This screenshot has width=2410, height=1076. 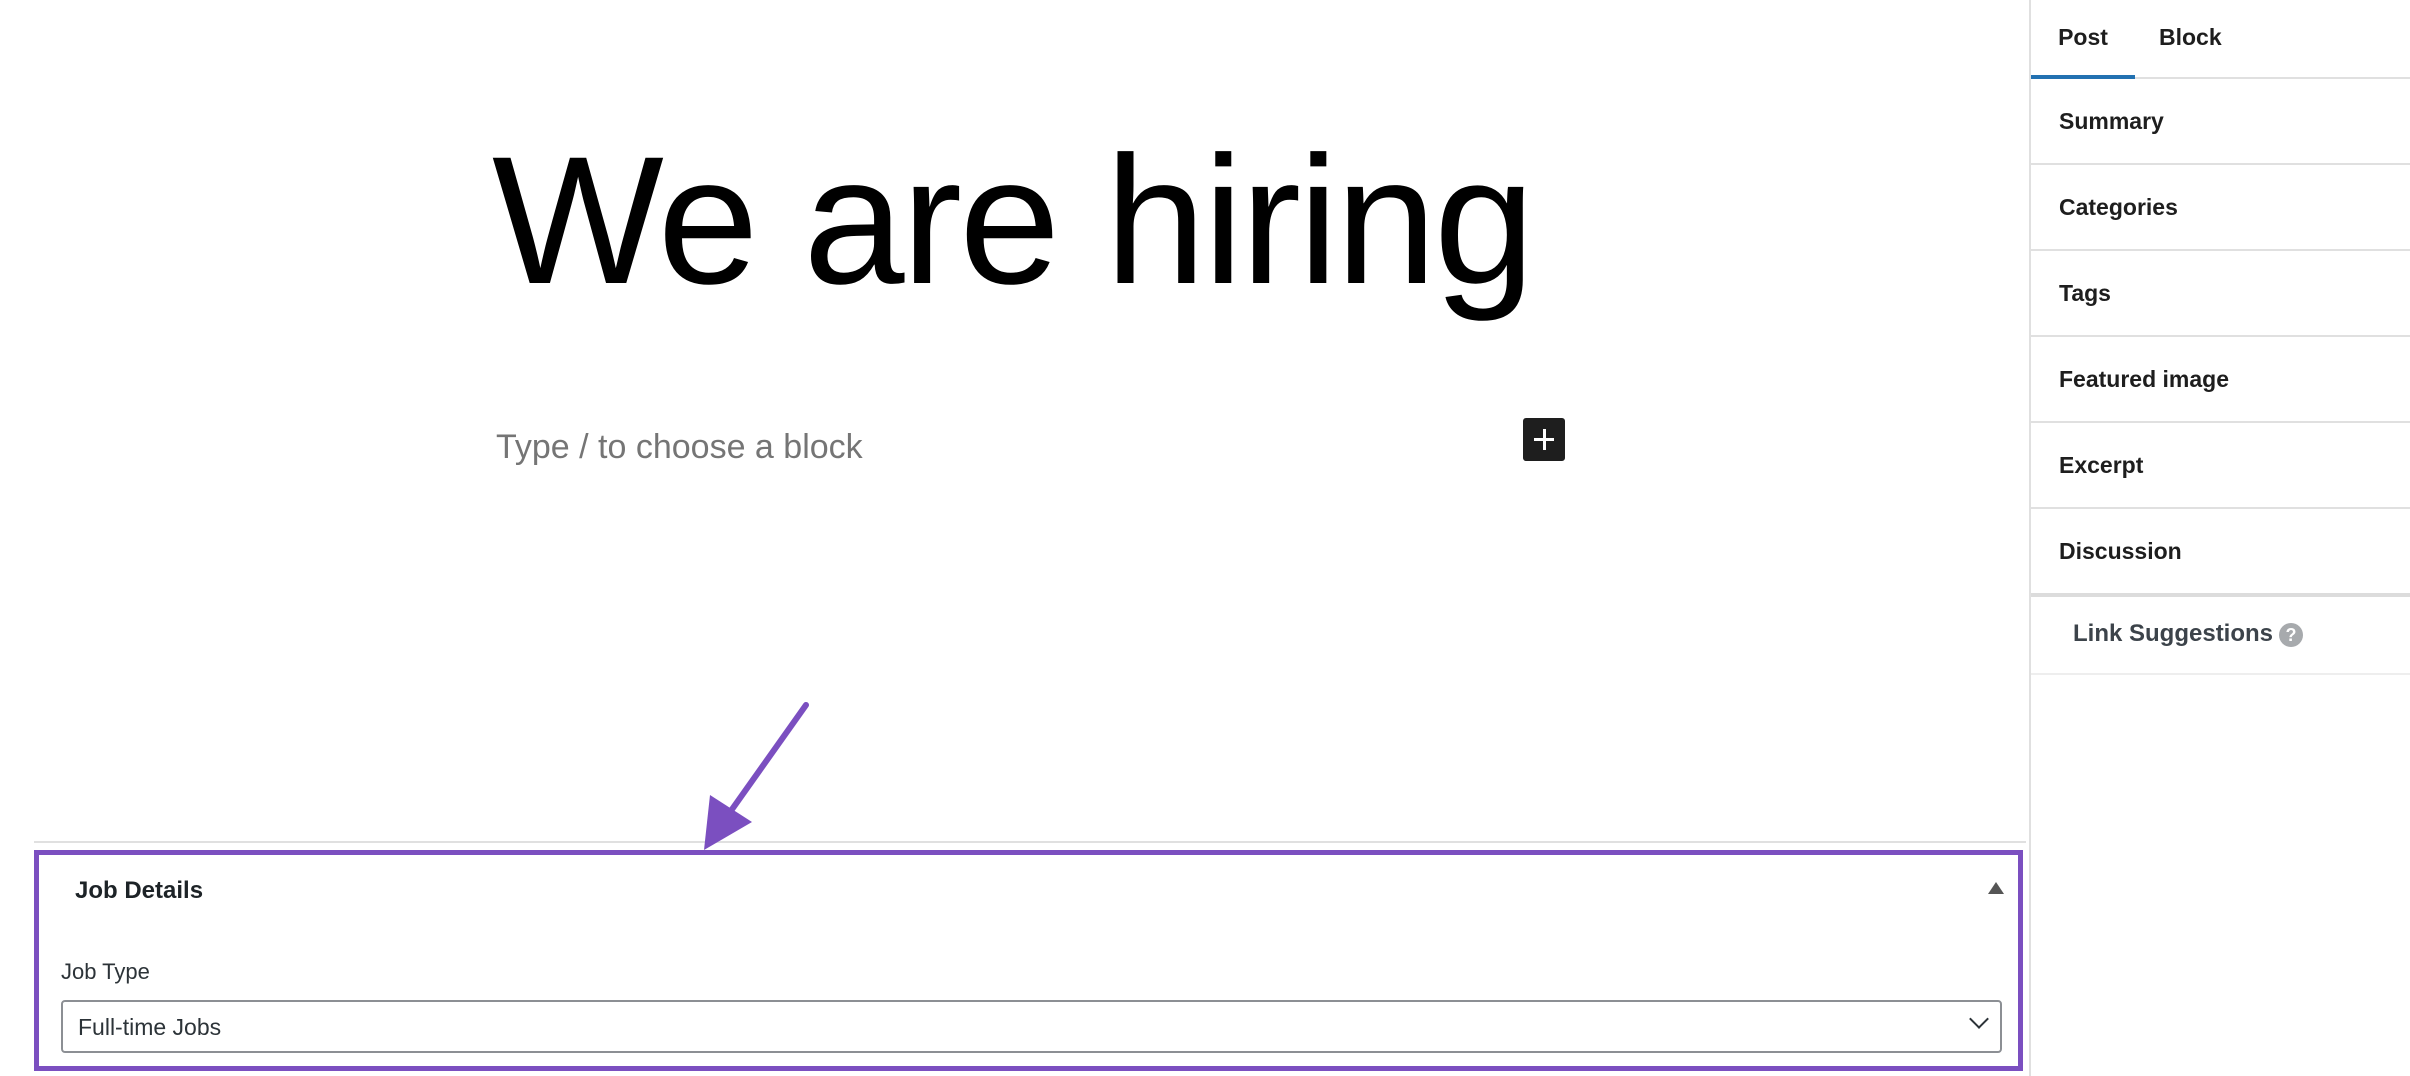 What do you see at coordinates (139, 890) in the screenshot?
I see `metabox-title: Job Details` at bounding box center [139, 890].